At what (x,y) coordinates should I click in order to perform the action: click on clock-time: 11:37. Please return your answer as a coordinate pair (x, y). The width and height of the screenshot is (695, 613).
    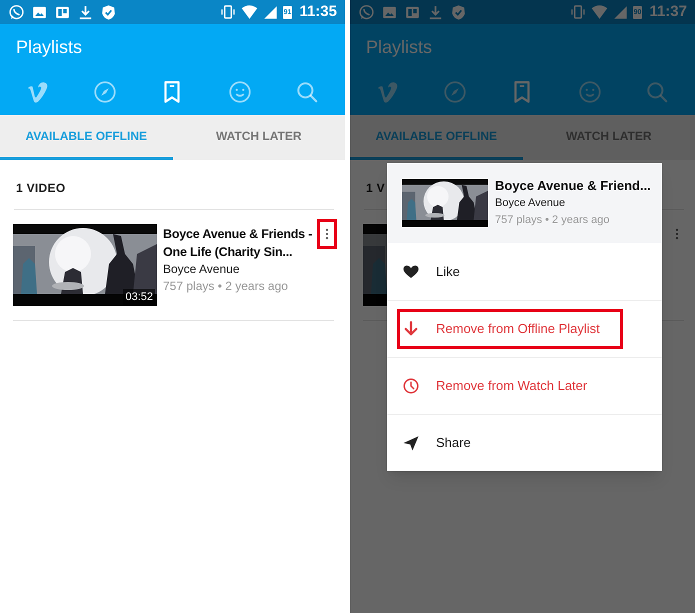
    Looking at the image, I should click on (668, 12).